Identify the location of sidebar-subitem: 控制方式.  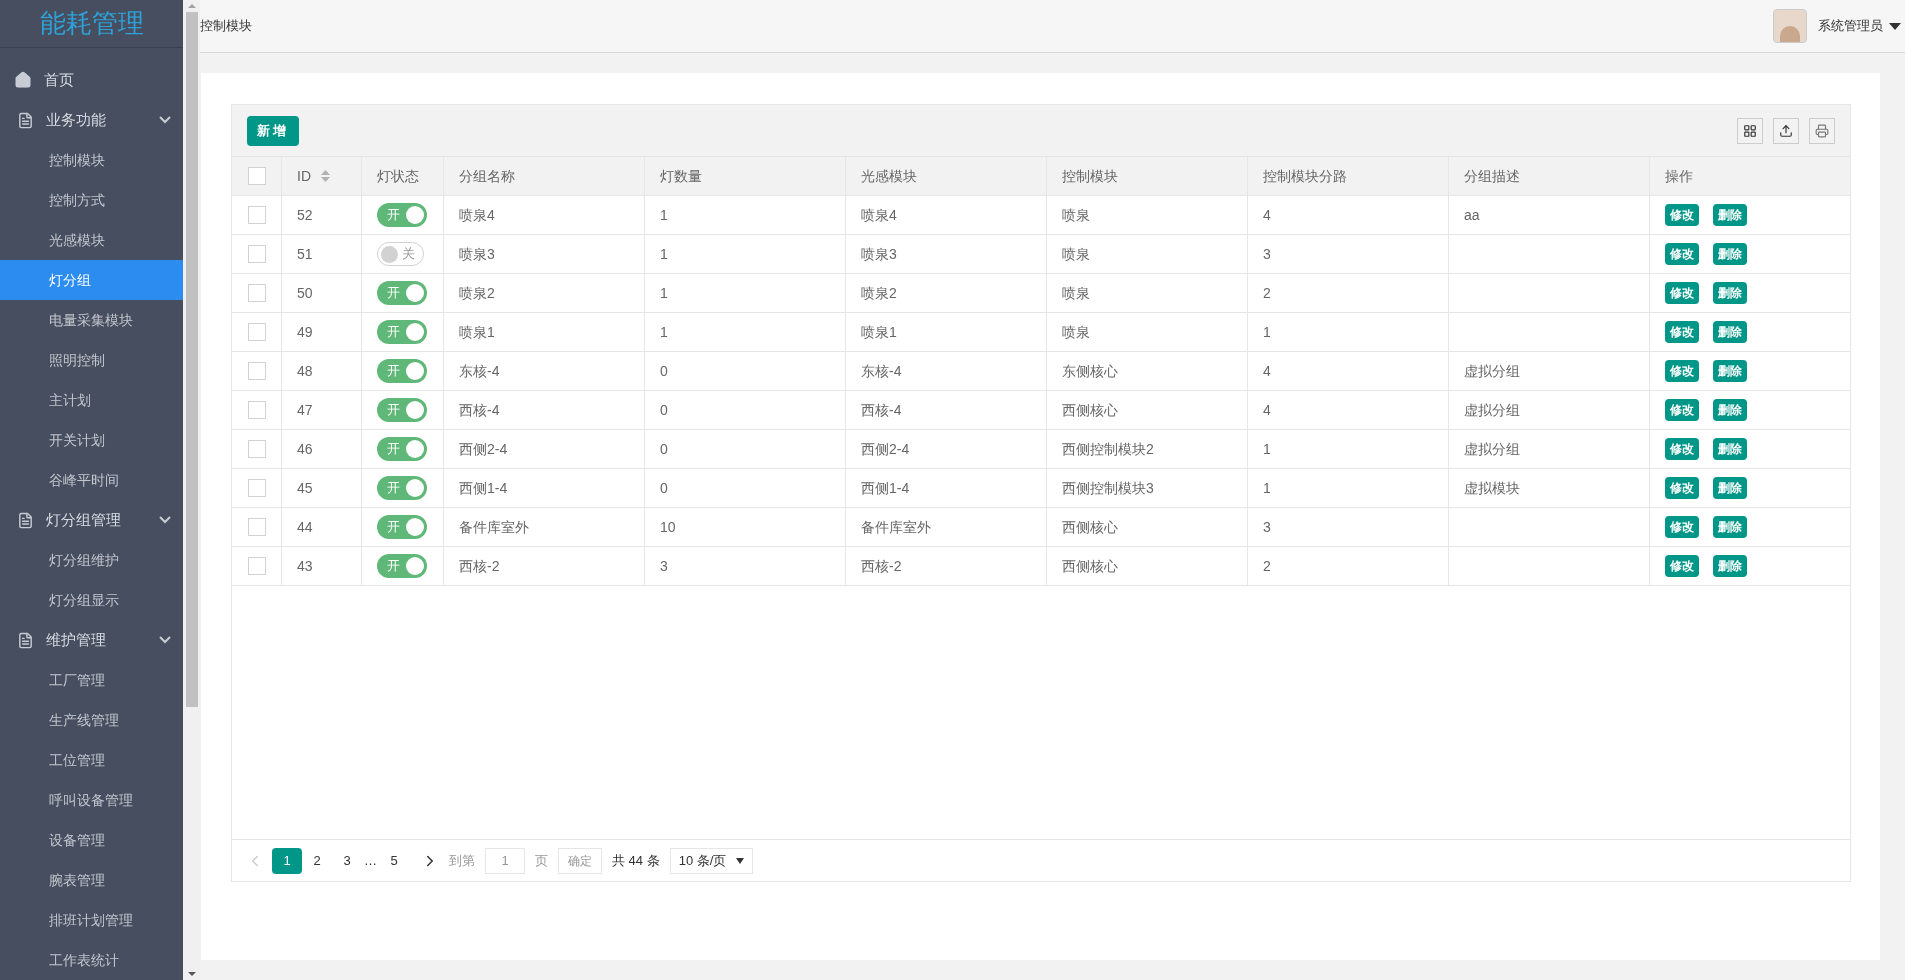
(91, 200).